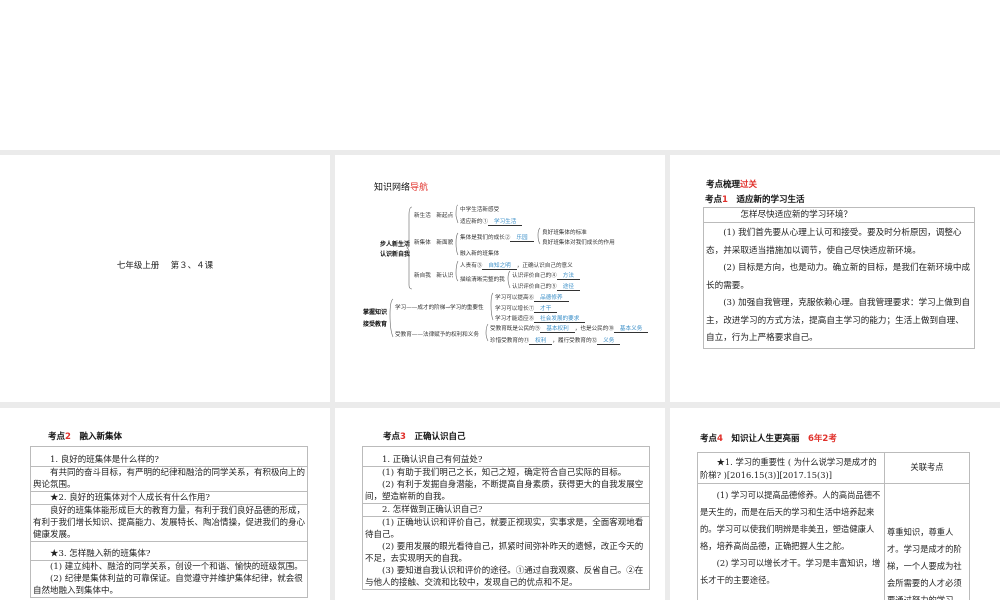 Image resolution: width=1000 pixels, height=600 pixels. Describe the element at coordinates (424, 437) in the screenshot. I see `section-heading: 考点3 正确认识自己` at that location.